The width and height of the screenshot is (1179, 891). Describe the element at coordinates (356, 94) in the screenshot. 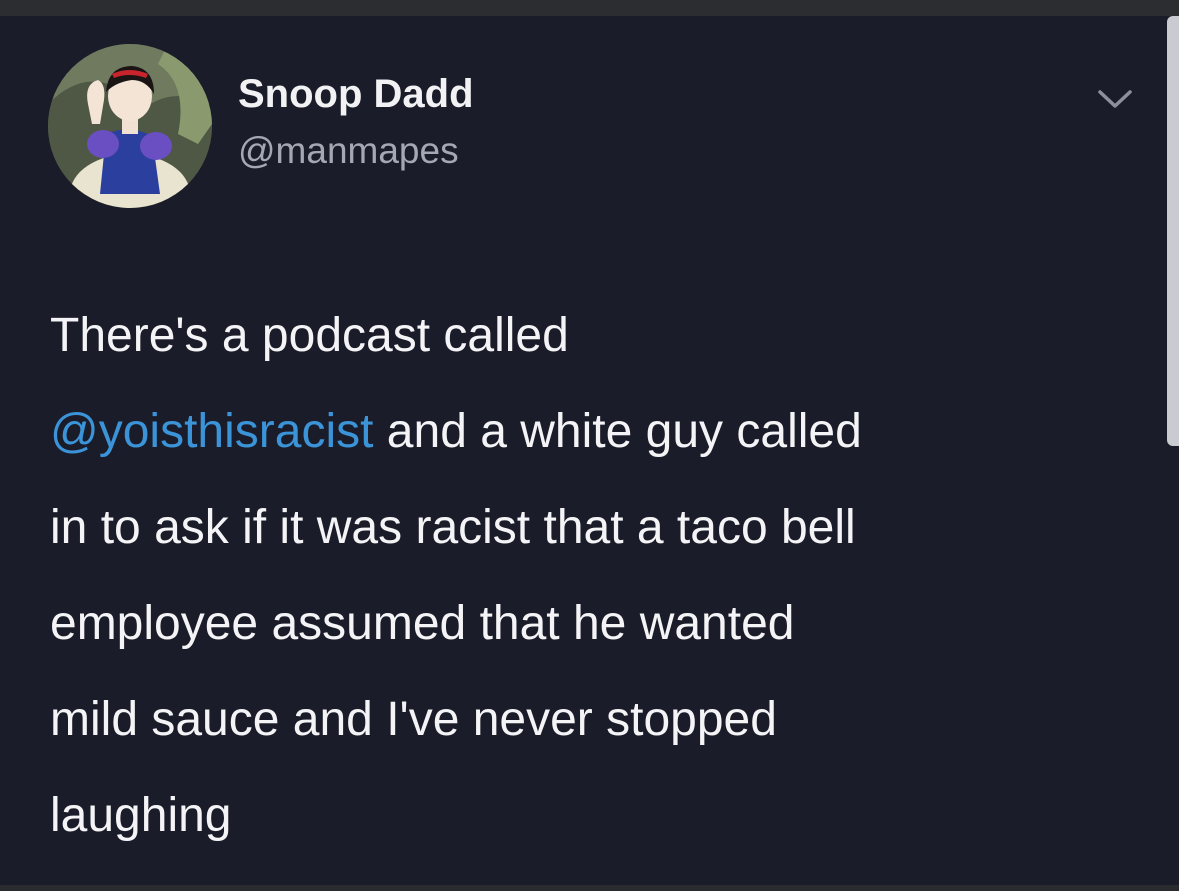

I see `author-display-name: Snoop Dadd` at that location.